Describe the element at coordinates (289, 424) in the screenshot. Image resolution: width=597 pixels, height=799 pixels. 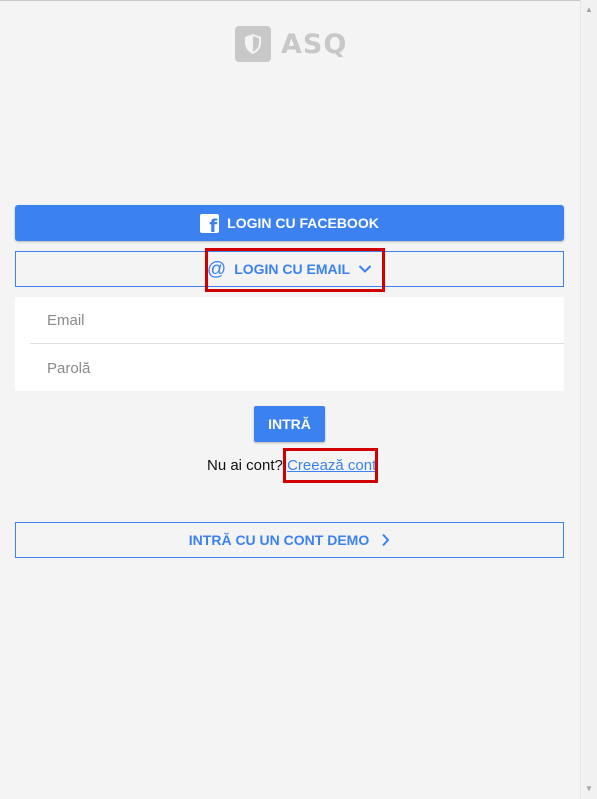
I see `submit-button: INTRĂ` at that location.